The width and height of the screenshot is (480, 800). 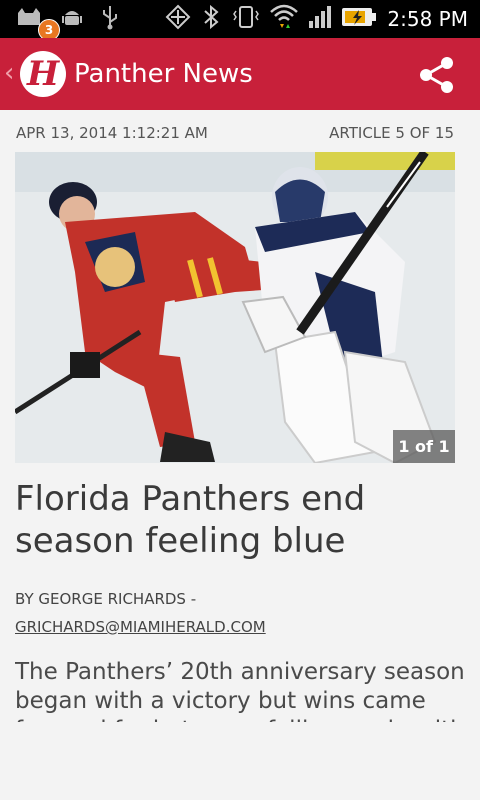 I want to click on usb-icon, so click(x=110, y=19).